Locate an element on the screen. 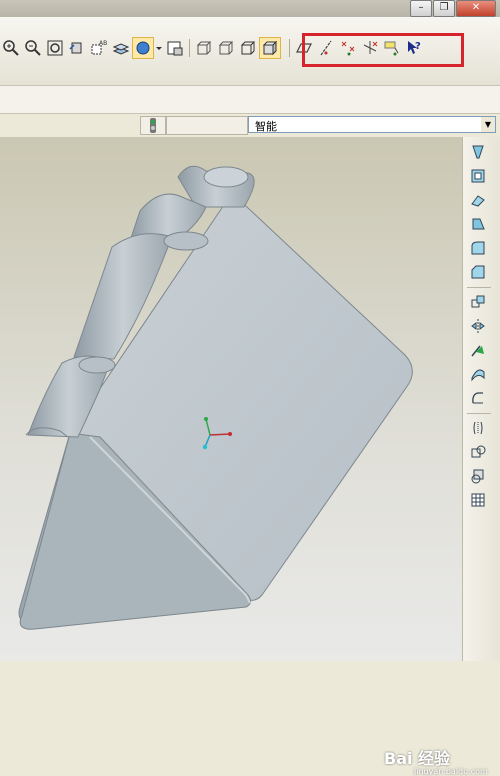 This screenshot has height=776, width=500. display-style-icon is located at coordinates (143, 48).